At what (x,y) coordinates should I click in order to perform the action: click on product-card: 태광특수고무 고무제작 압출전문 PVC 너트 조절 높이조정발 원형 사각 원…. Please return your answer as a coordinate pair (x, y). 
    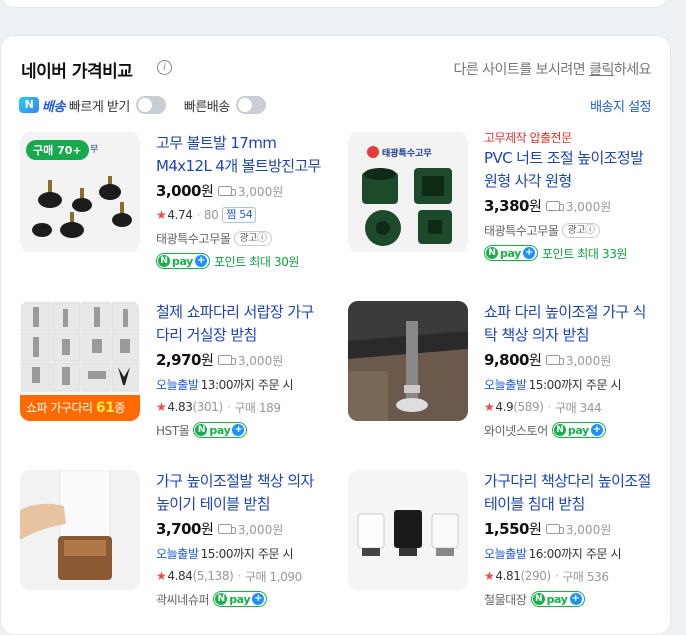
    Looking at the image, I should click on (508, 206).